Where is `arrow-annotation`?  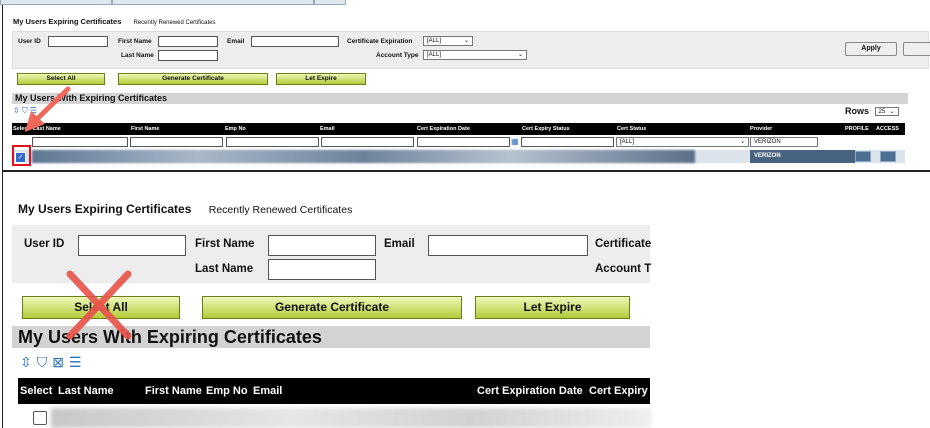 arrow-annotation is located at coordinates (48, 109).